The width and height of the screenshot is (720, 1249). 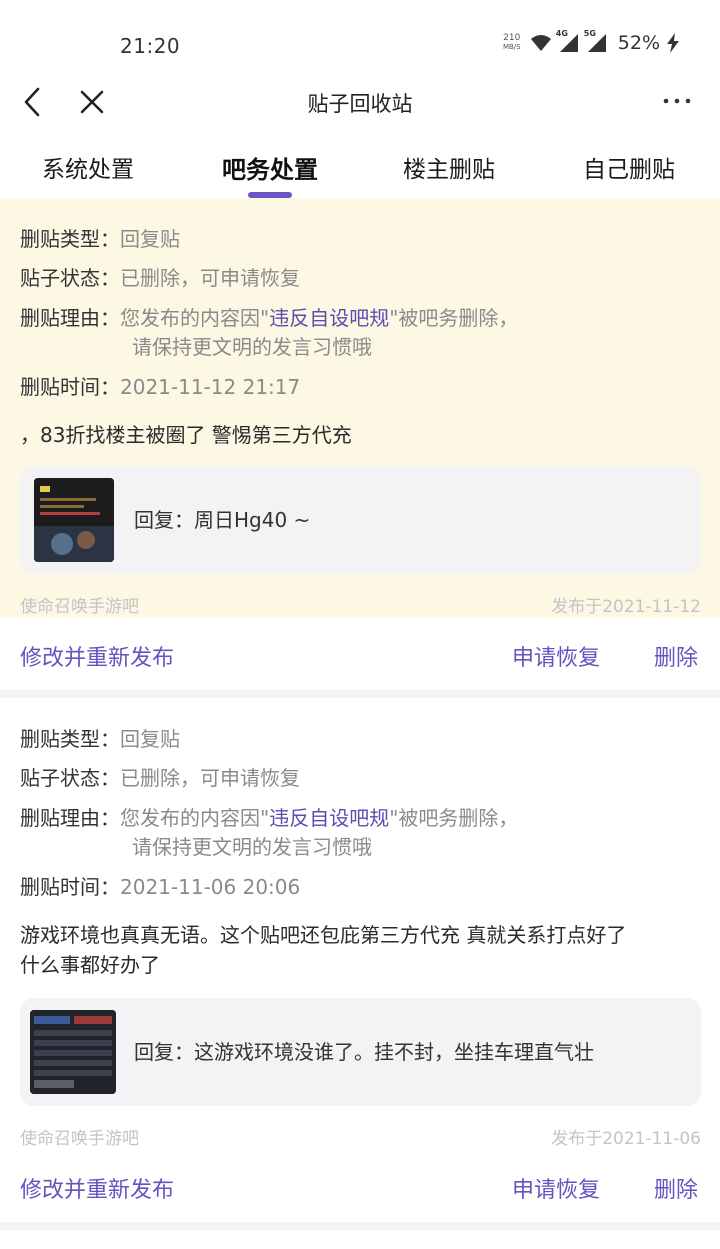 I want to click on signal-icon-2: 5G, so click(x=596, y=41).